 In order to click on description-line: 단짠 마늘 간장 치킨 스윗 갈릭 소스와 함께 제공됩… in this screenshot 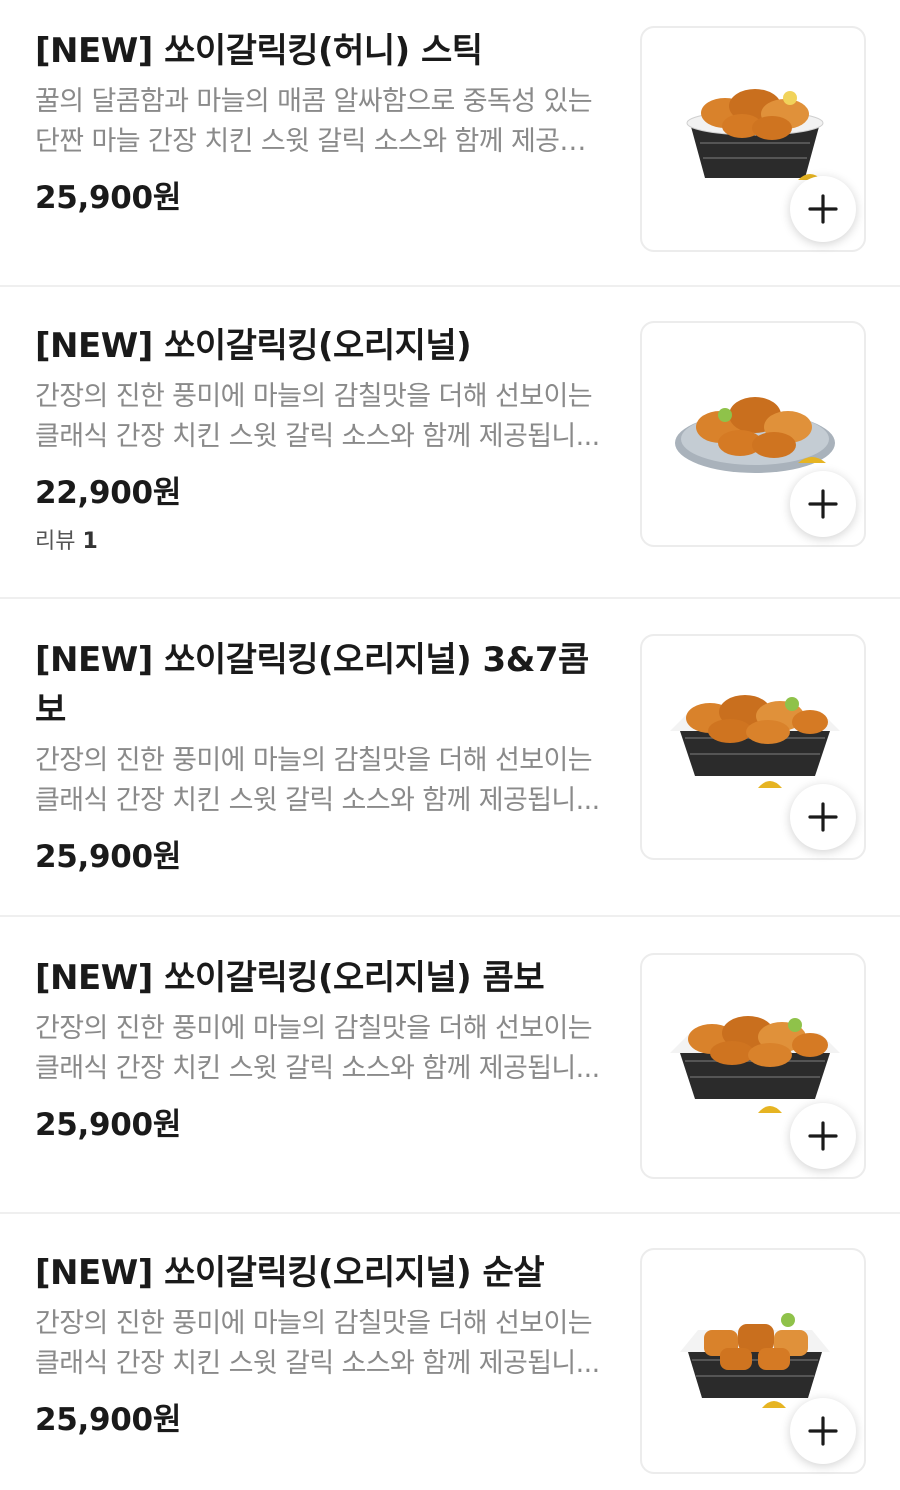, I will do `click(322, 141)`.